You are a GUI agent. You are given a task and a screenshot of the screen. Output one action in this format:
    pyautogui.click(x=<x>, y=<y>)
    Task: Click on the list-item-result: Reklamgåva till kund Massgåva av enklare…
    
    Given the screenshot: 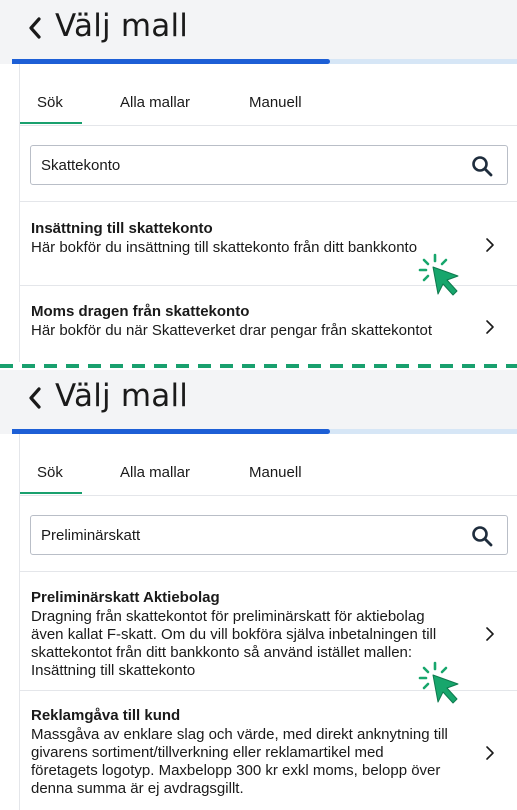 What is the action you would take?
    pyautogui.click(x=268, y=757)
    